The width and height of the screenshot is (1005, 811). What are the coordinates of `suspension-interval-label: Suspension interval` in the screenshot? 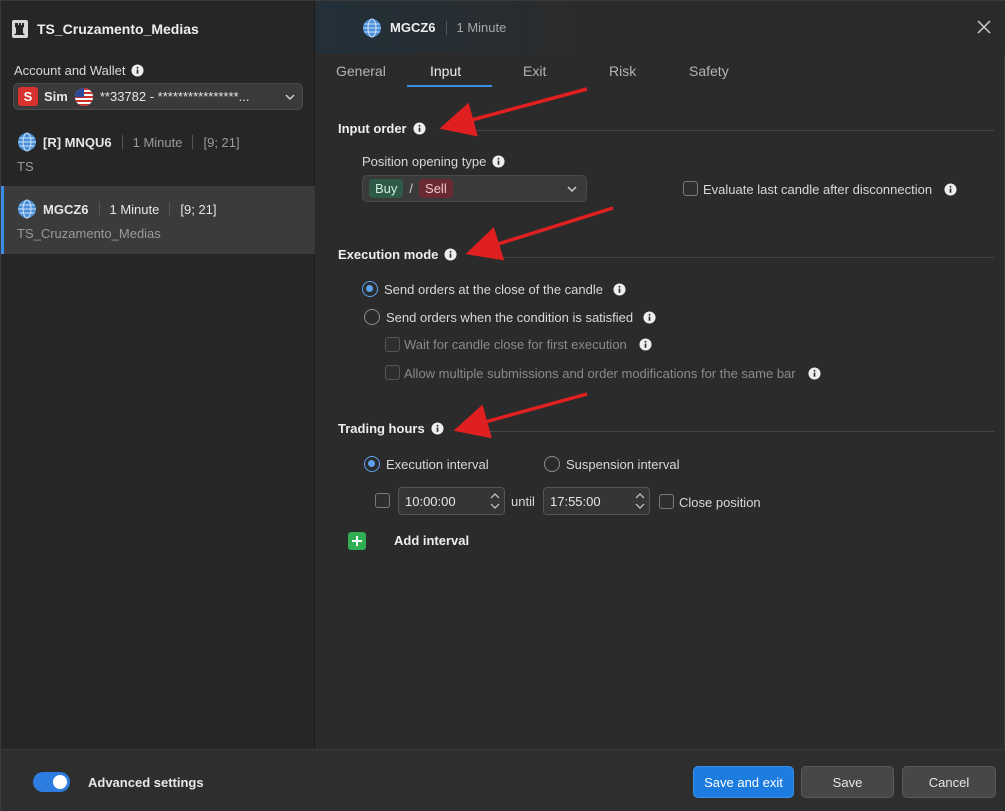 It's located at (623, 464).